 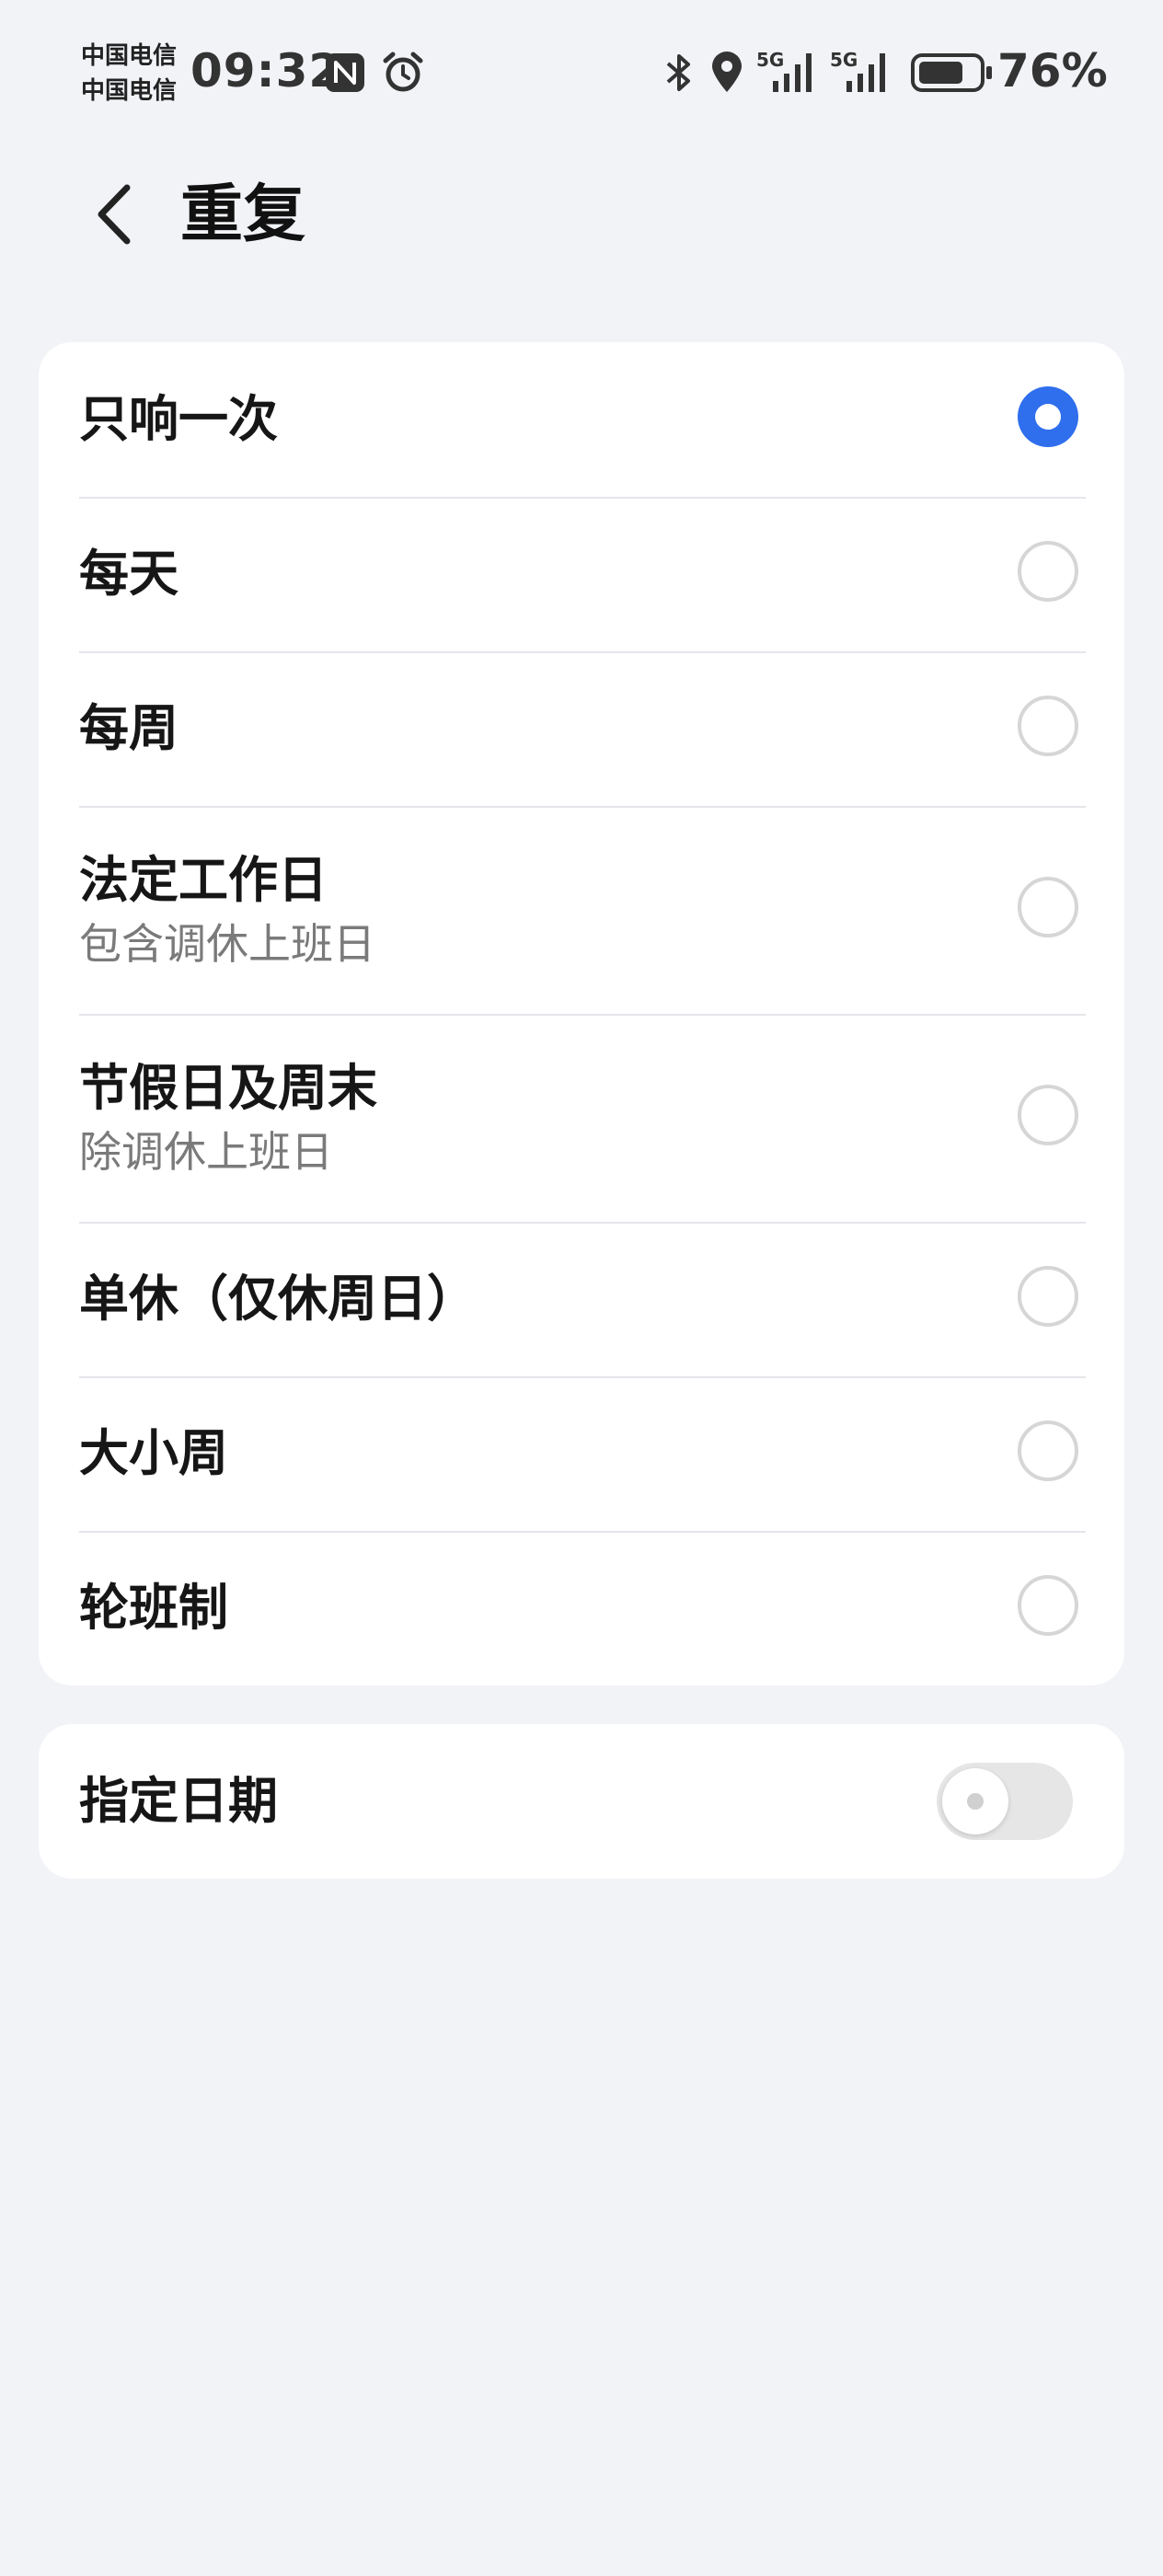 What do you see at coordinates (243, 214) in the screenshot?
I see `page-title: 重复` at bounding box center [243, 214].